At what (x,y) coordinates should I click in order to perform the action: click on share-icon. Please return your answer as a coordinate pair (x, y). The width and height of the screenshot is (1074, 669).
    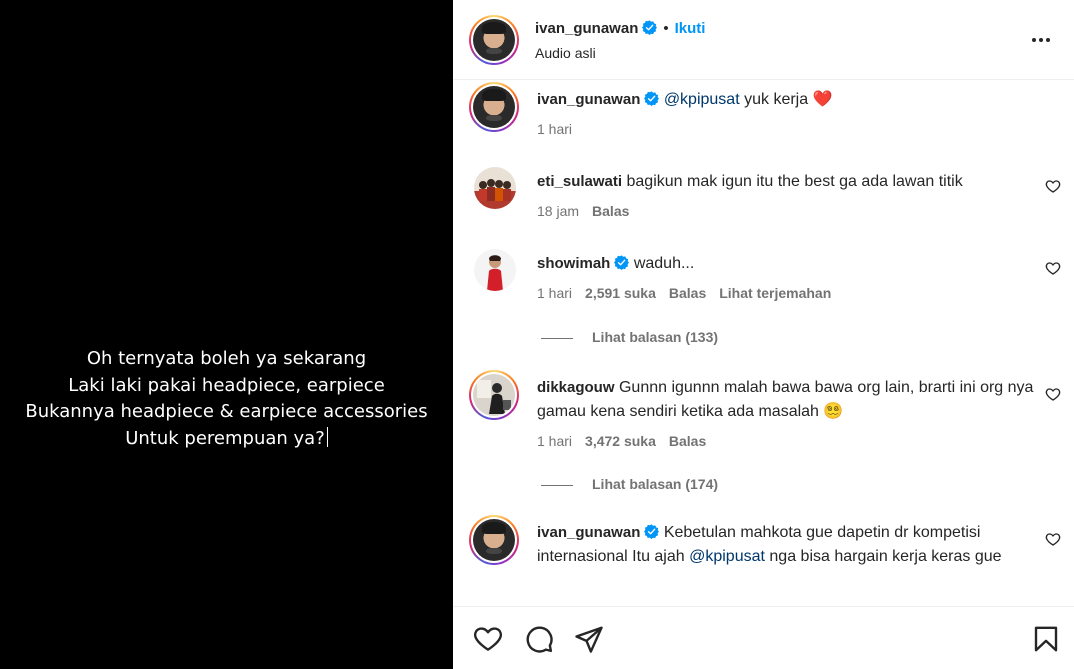
    Looking at the image, I should click on (589, 639).